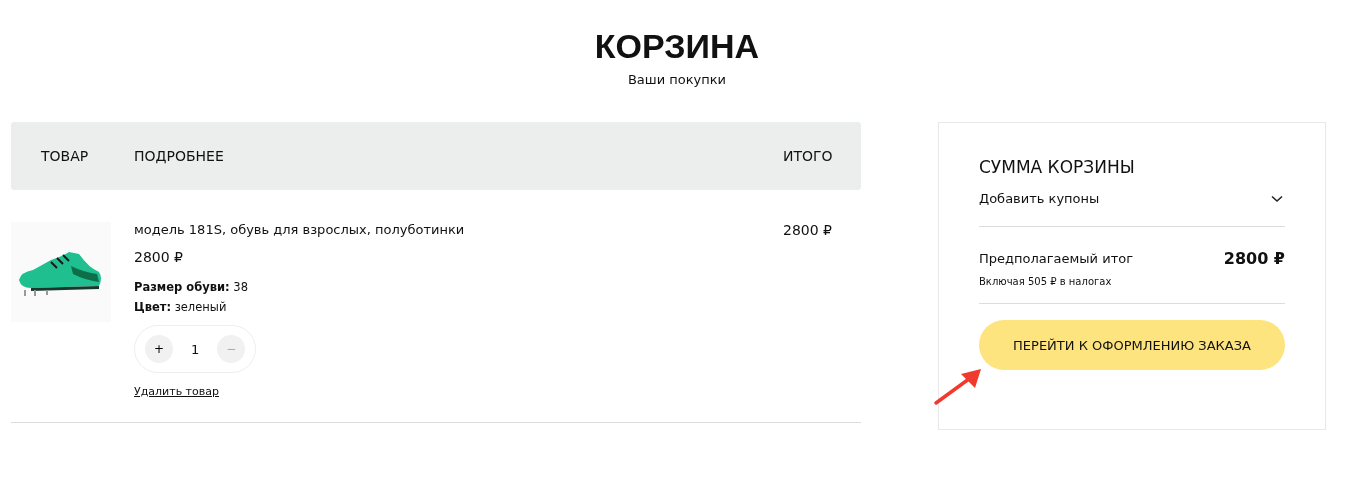  I want to click on summary-title: СУММА КОРЗИНЫ, so click(1057, 167).